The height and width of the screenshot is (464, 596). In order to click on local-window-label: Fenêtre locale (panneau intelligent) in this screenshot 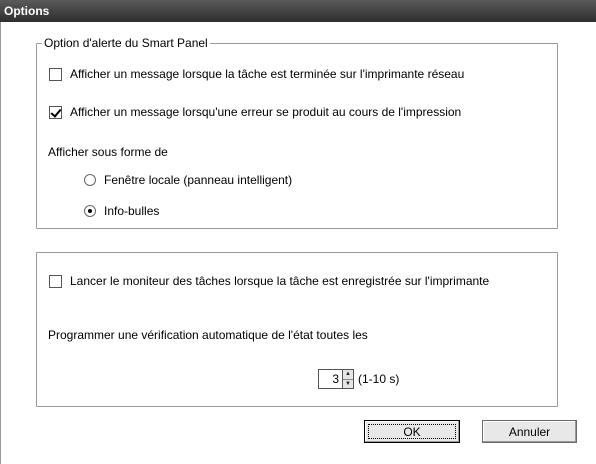, I will do `click(198, 180)`.